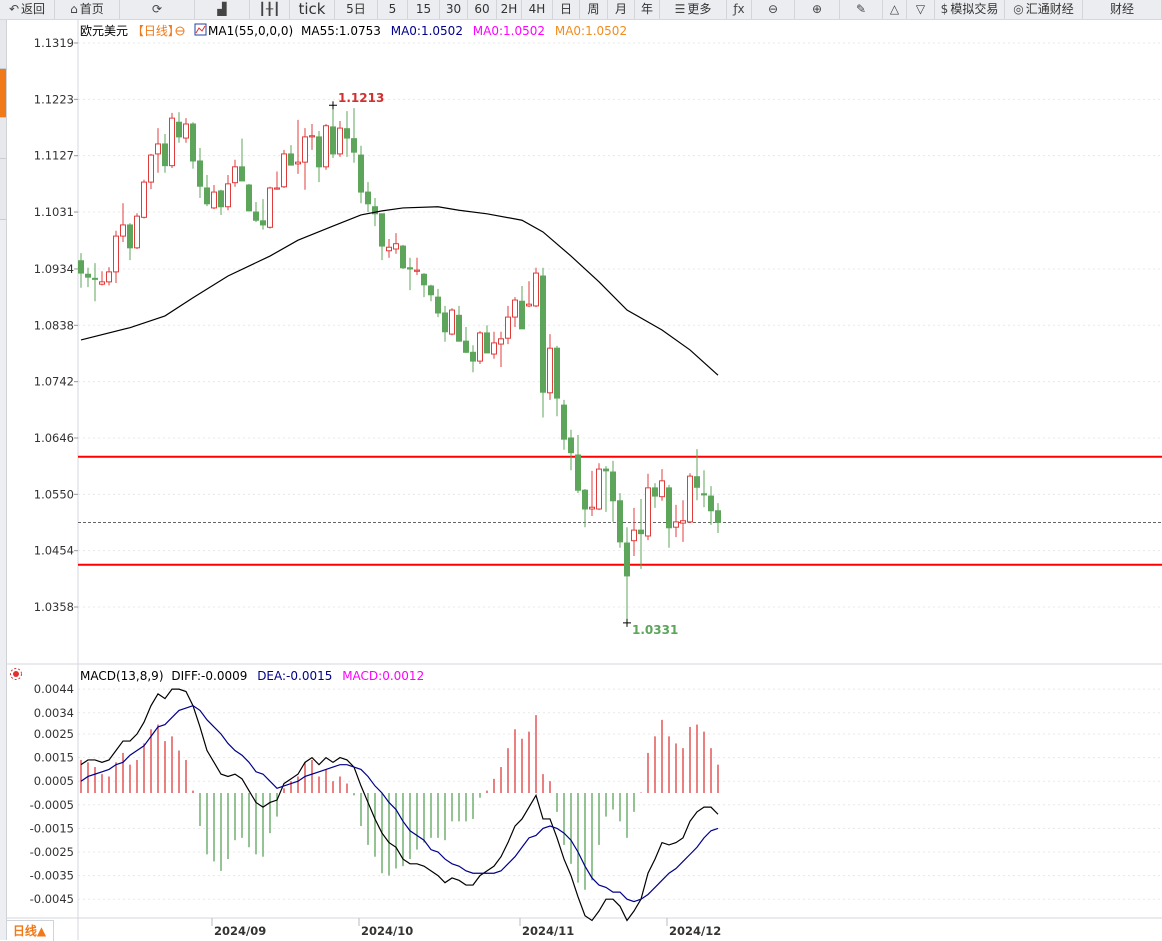 The width and height of the screenshot is (1162, 941). Describe the element at coordinates (54, 43) in the screenshot. I see `price-tick-label: 1.1319` at that location.